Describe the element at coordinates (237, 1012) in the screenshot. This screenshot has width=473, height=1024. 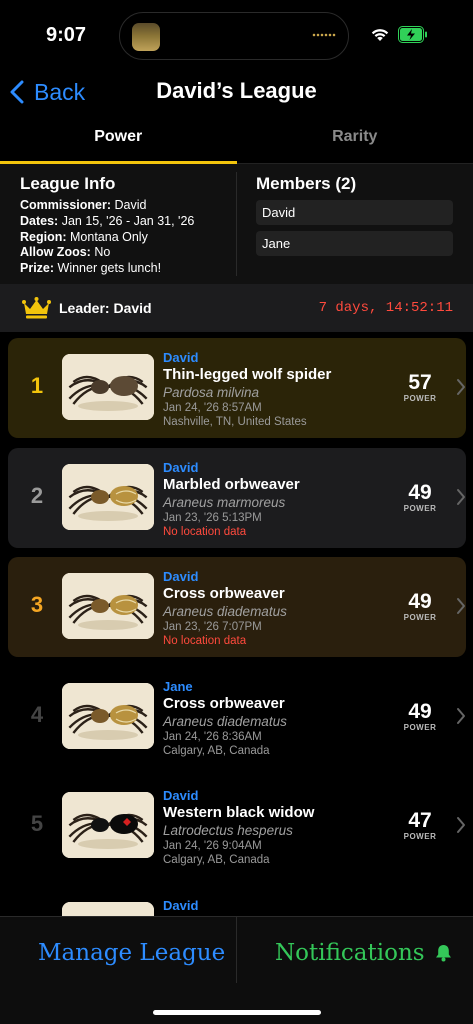
I see `home-indicator` at that location.